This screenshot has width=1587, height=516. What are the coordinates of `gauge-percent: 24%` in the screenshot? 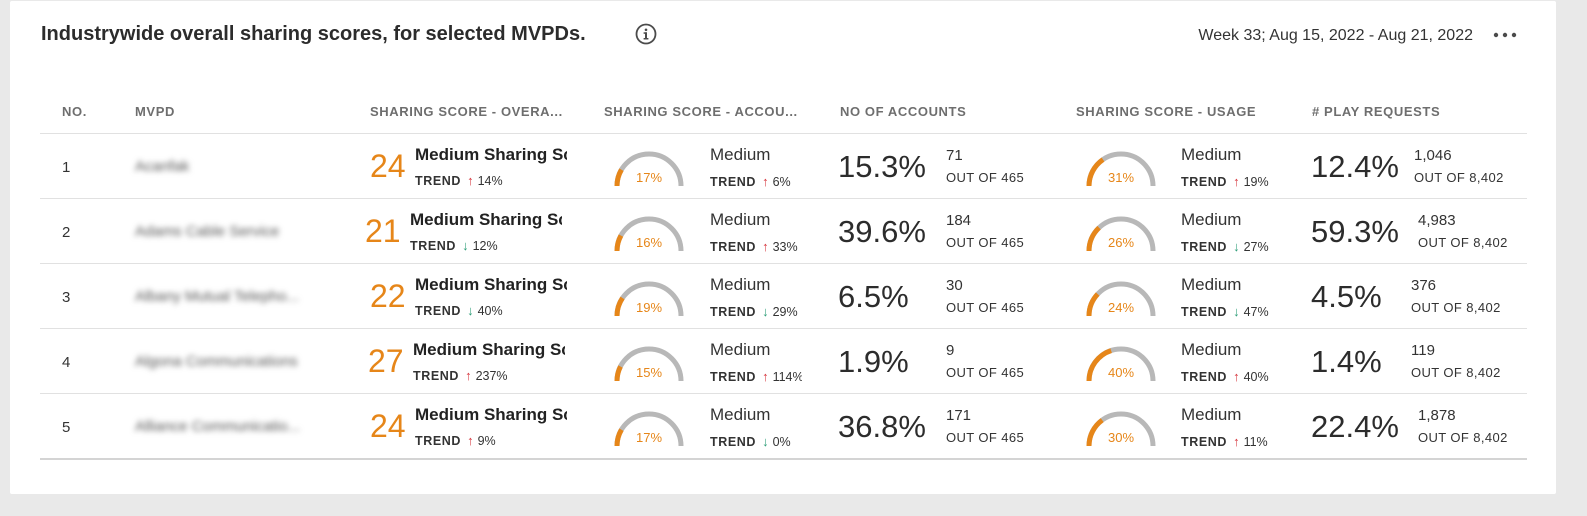 It's located at (1121, 307).